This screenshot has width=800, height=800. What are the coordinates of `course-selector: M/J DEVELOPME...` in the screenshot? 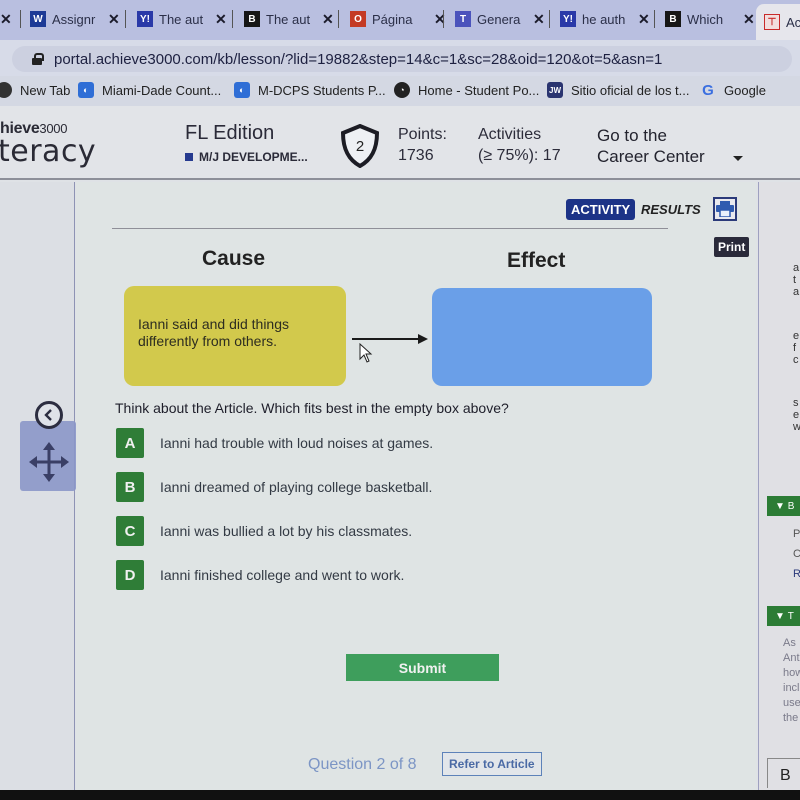 It's located at (246, 157).